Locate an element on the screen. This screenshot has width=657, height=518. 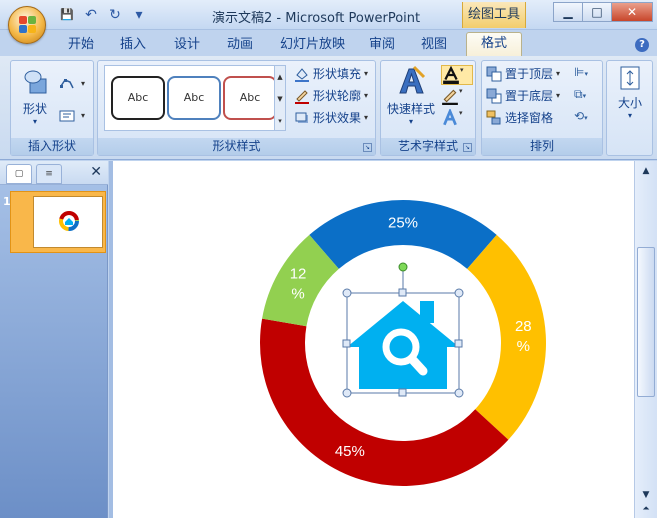
send-to-back-button: 置于底层 ▾ is located at coordinates (523, 96).